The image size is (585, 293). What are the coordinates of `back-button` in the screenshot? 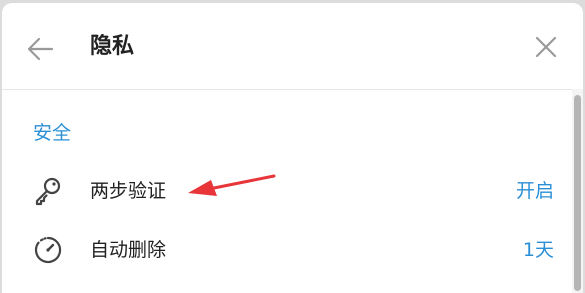 It's located at (40, 49).